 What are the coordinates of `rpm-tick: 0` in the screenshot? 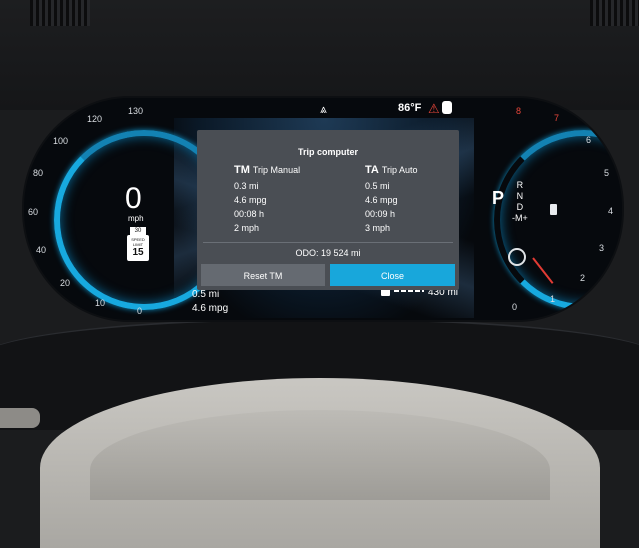 It's located at (515, 307).